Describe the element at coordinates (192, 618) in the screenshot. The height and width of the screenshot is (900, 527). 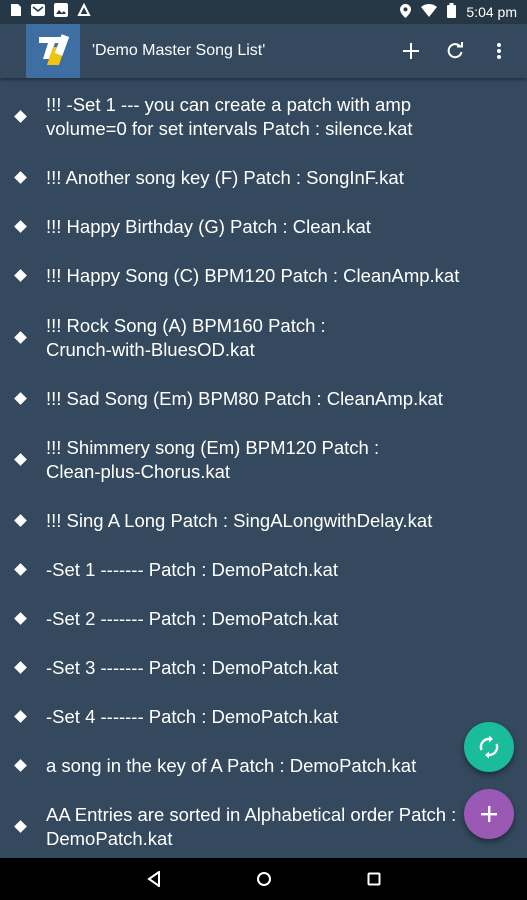
I see `song-title: -Set 2 ------- Patch : DemoPatch.kat` at that location.